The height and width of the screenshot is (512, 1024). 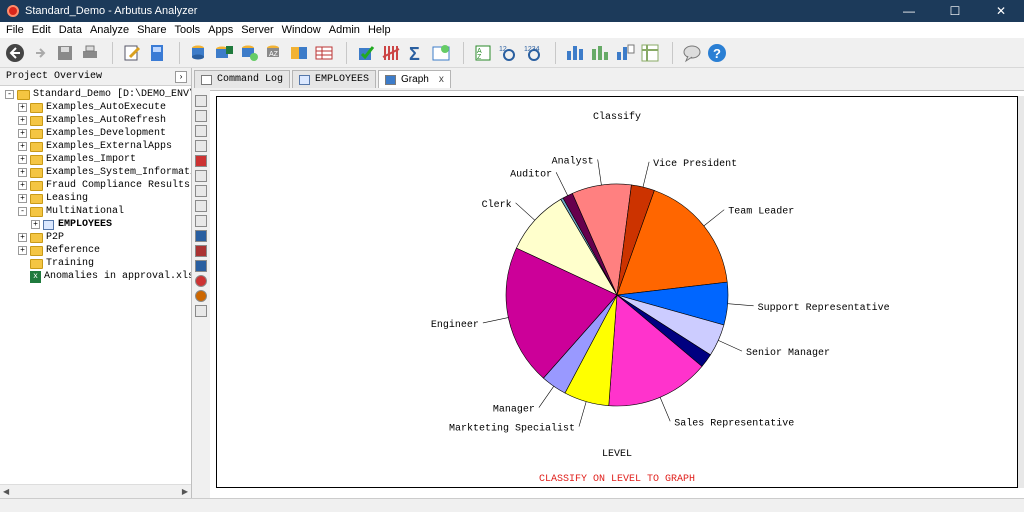 What do you see at coordinates (95, 211) in the screenshot?
I see `tree-item: - MultiNational` at bounding box center [95, 211].